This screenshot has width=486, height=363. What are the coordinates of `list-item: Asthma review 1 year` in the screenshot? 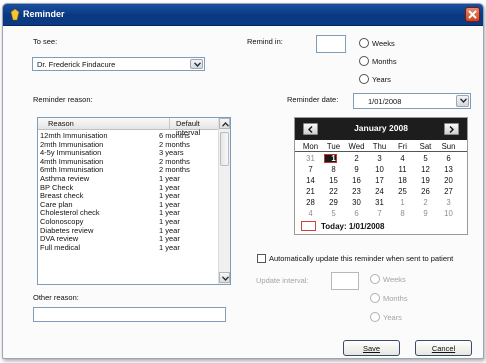 It's located at (128, 178).